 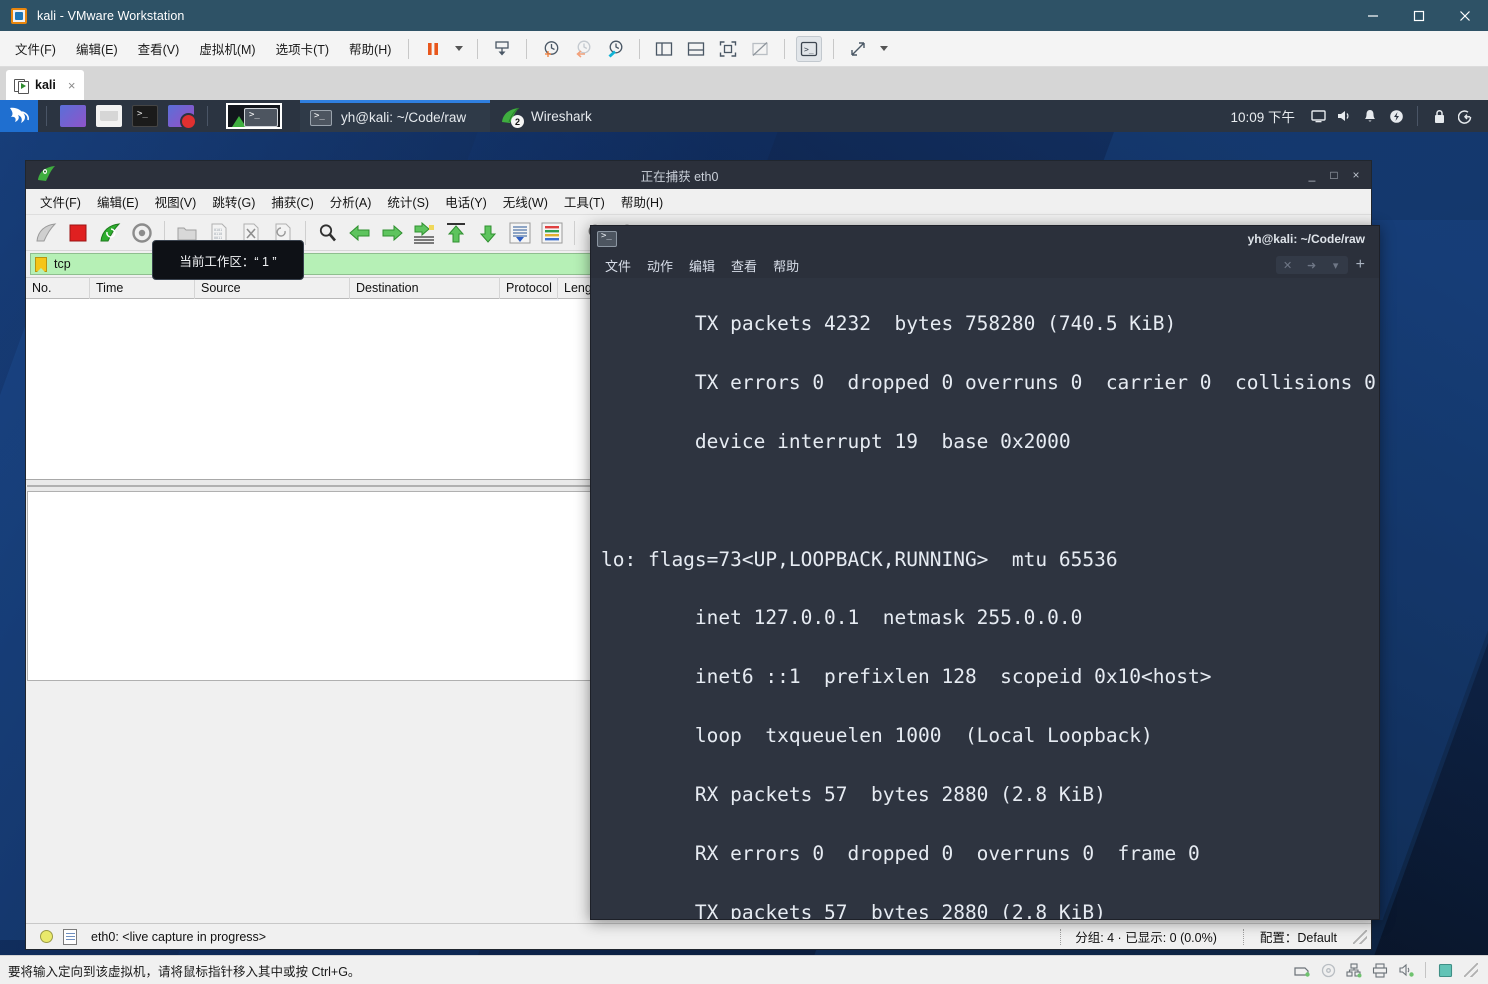 I want to click on launcher-screen-recorder-icon, so click(x=182, y=117).